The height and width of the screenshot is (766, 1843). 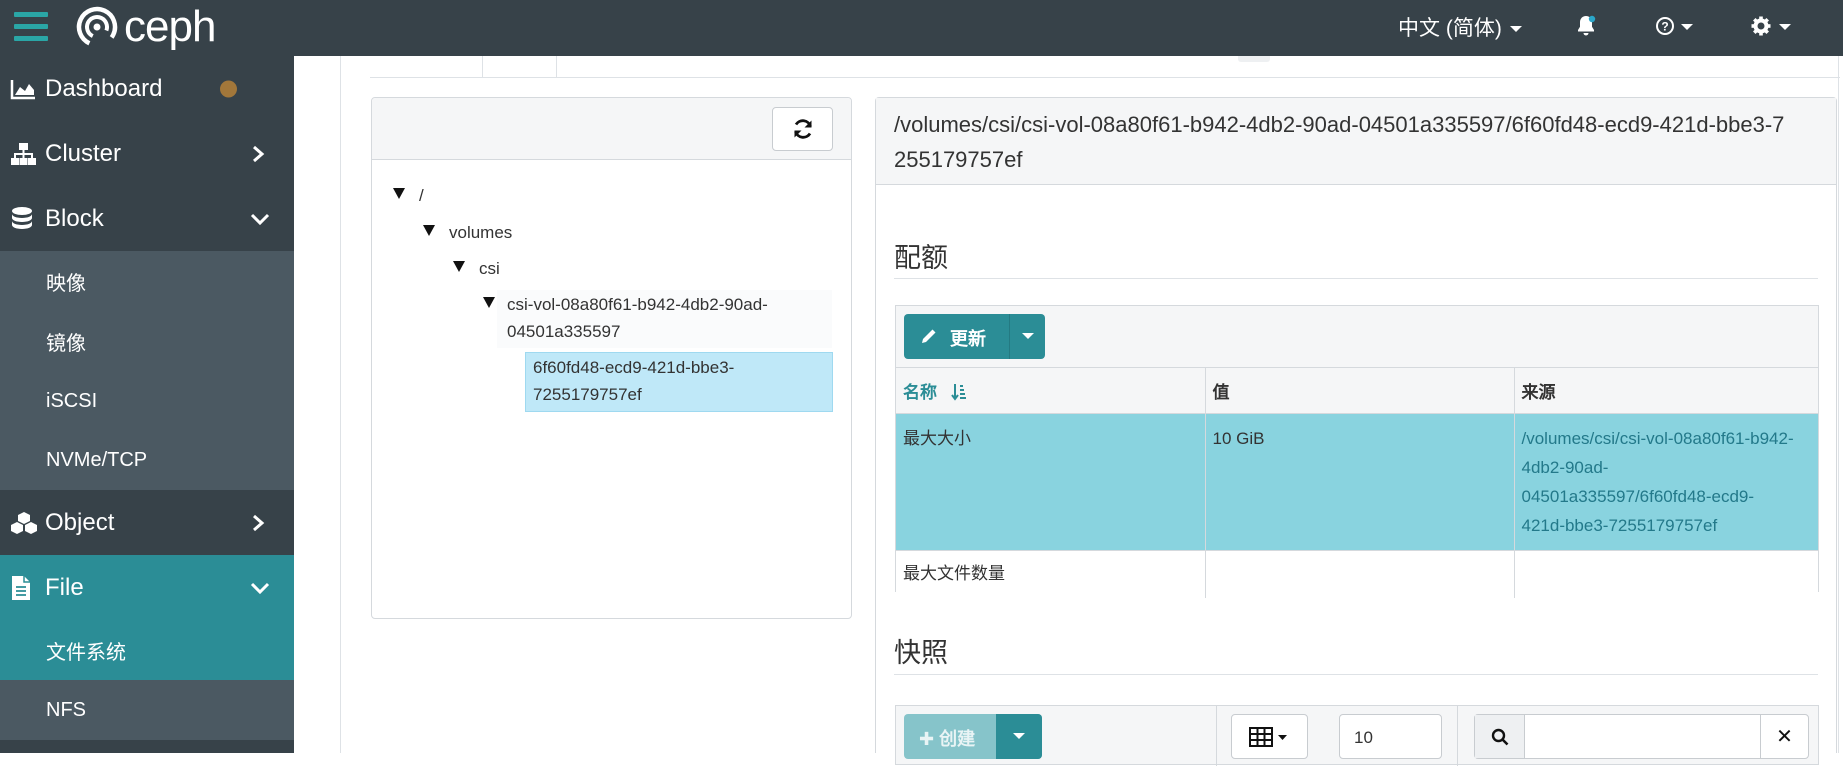 I want to click on sidebar-item-images: 映像, so click(x=147, y=281).